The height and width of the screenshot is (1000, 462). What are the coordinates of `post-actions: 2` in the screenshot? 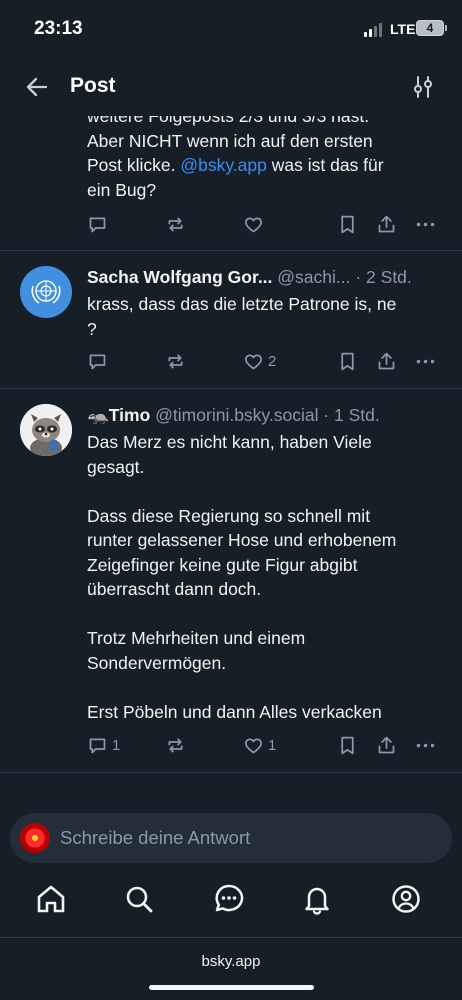 It's located at (267, 361).